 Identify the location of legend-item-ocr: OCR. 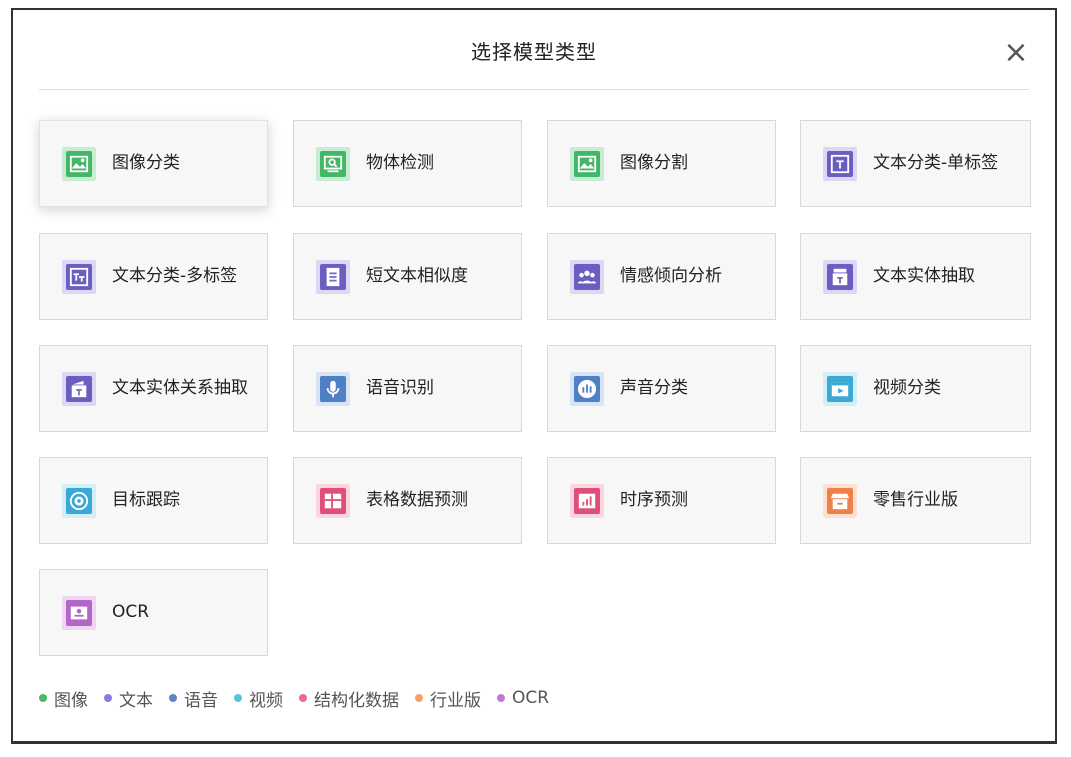
(523, 698).